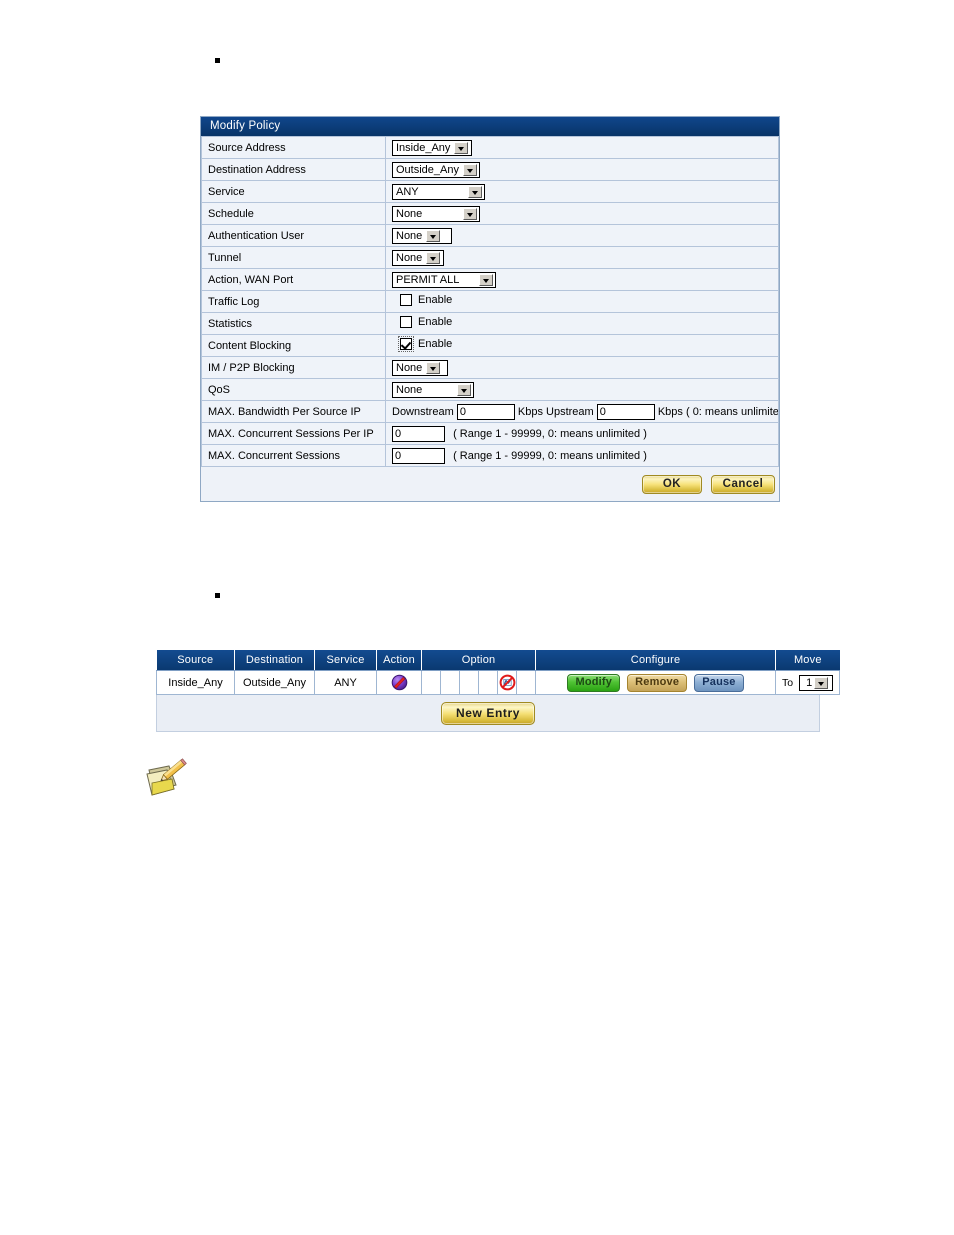  Describe the element at coordinates (423, 147) in the screenshot. I see `source-address-value: Inside_Any` at that location.